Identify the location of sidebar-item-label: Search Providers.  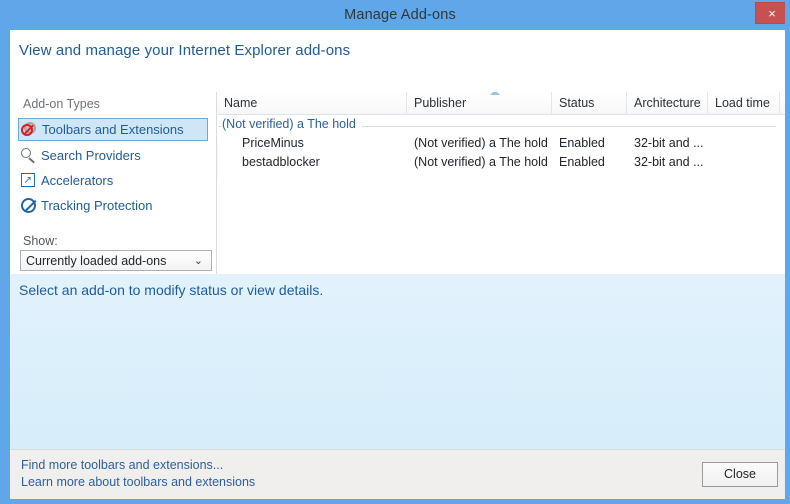
(91, 155).